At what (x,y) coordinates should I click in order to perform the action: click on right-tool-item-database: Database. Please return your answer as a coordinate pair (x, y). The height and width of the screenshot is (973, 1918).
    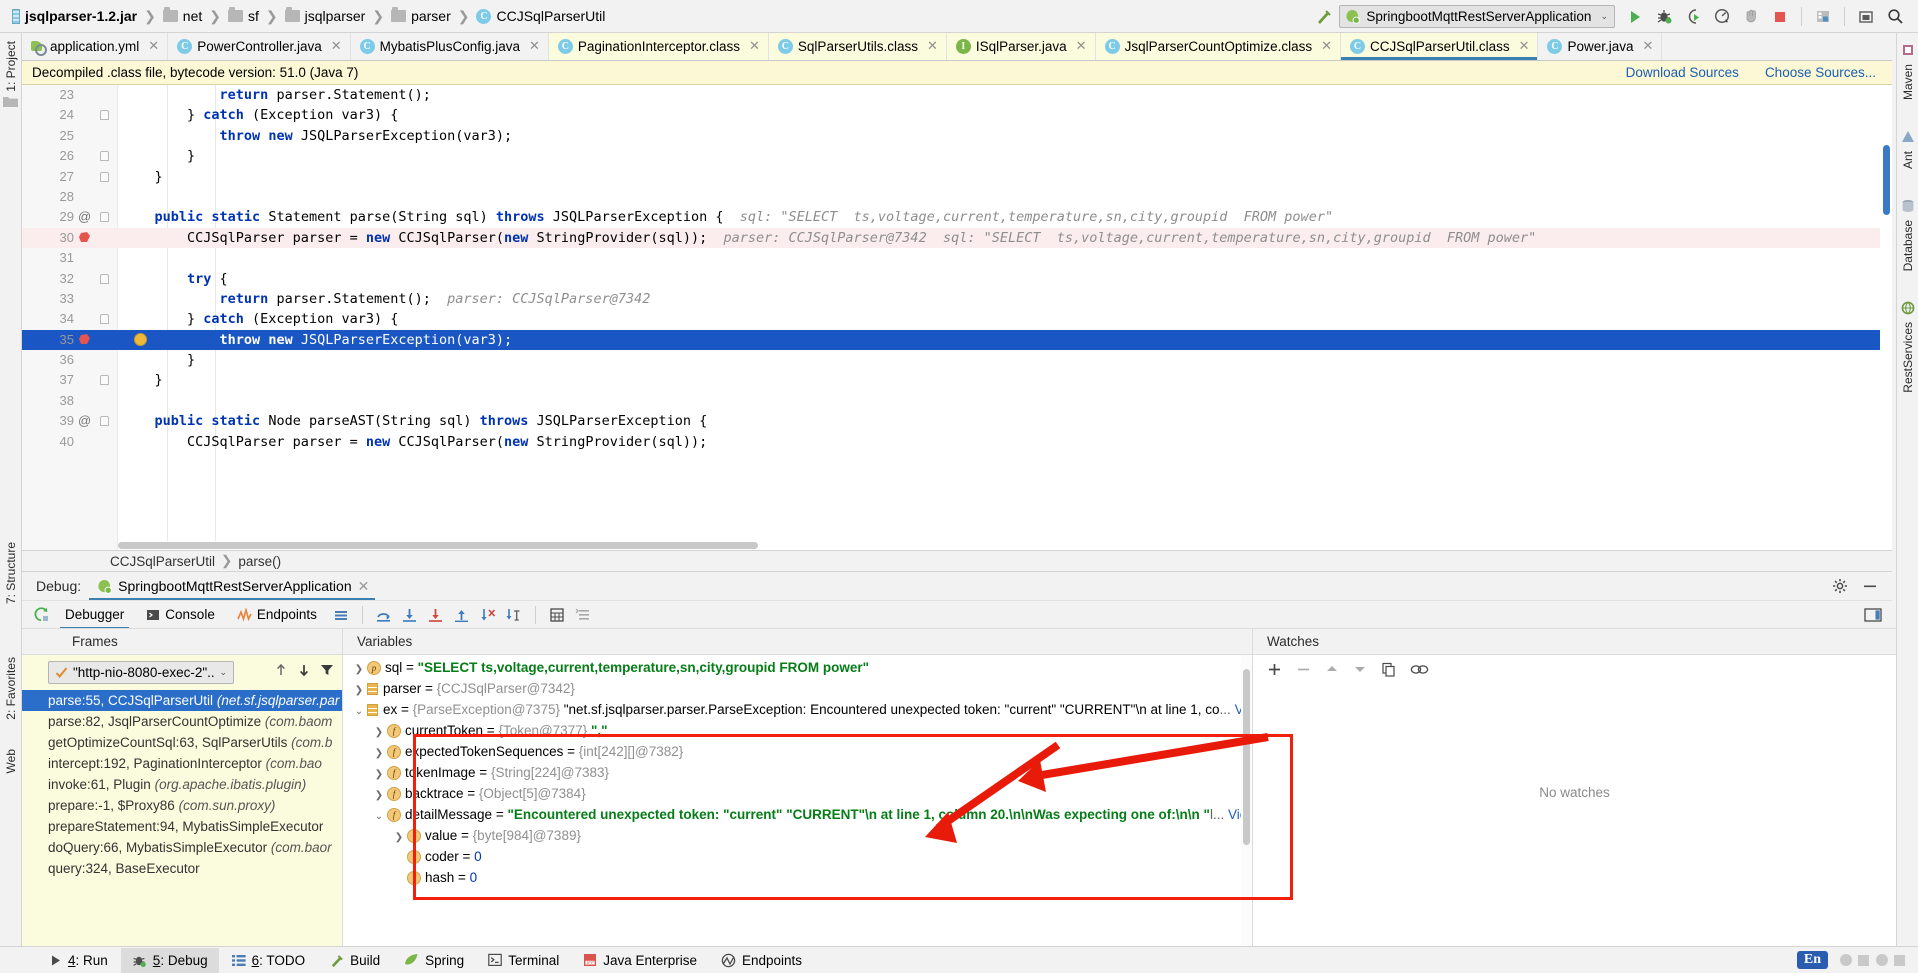
    Looking at the image, I should click on (1908, 237).